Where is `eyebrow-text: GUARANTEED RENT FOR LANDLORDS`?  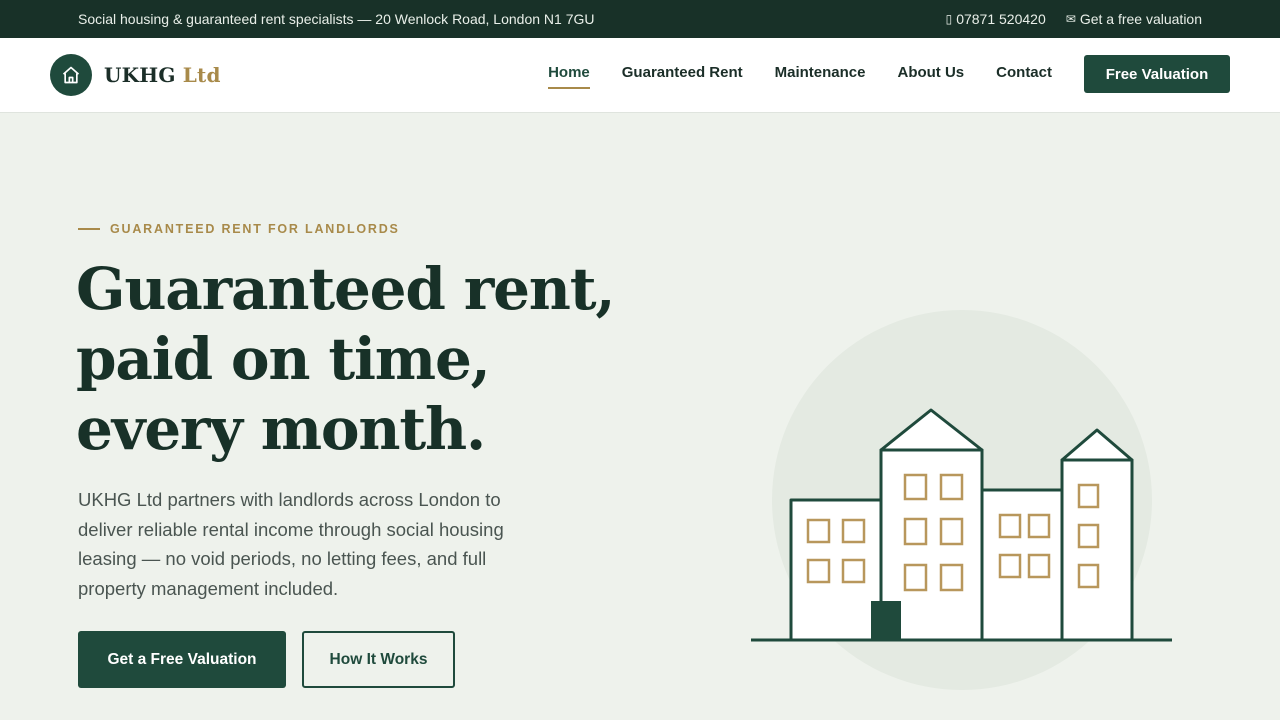 eyebrow-text: GUARANTEED RENT FOR LANDLORDS is located at coordinates (255, 229).